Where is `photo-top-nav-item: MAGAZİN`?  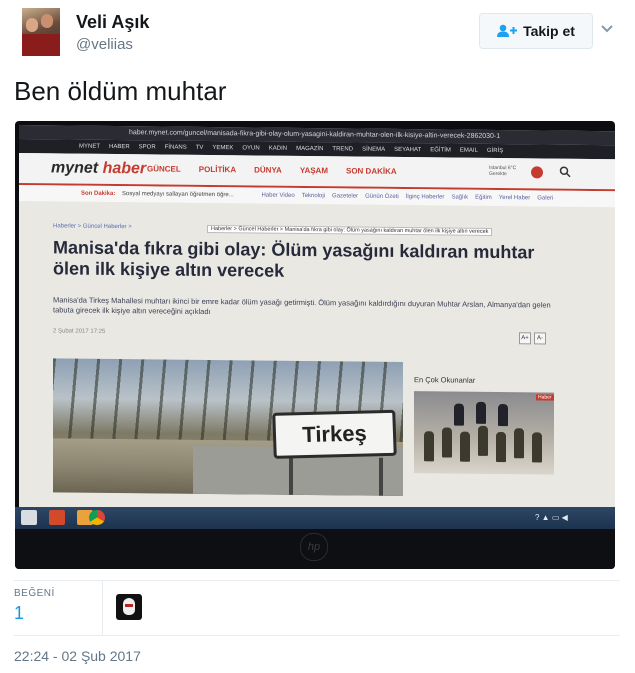
photo-top-nav-item: MAGAZİN is located at coordinates (310, 149).